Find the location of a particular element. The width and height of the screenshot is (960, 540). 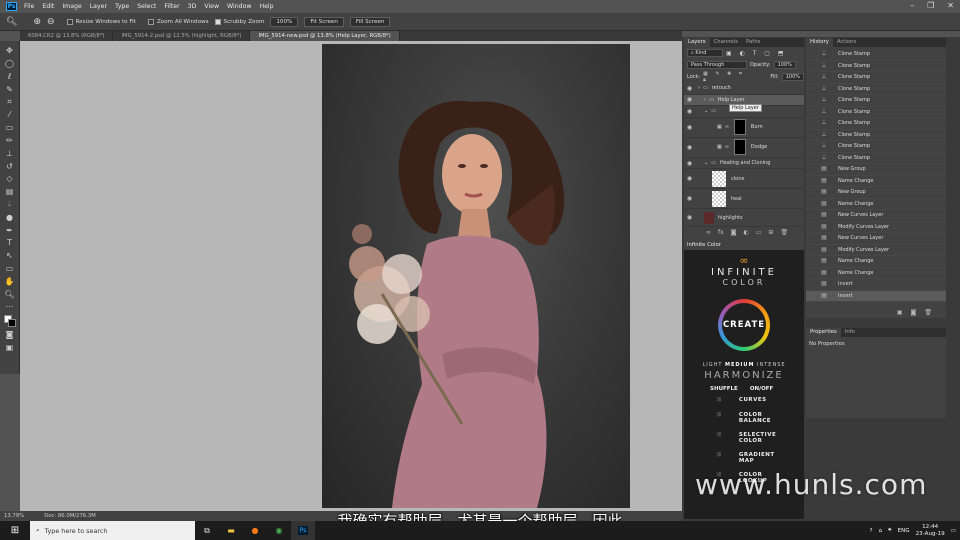

pen-tool-icon: ✒ is located at coordinates (10, 230).